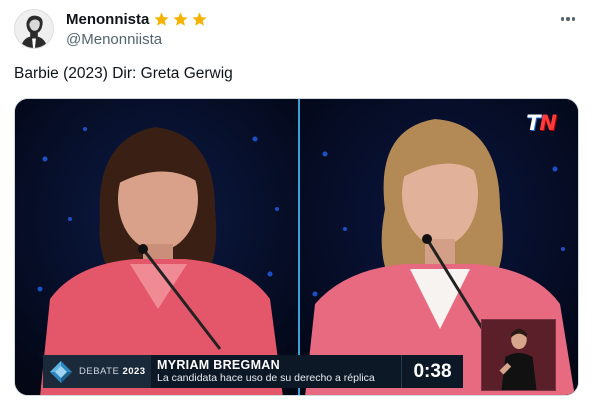 This screenshot has width=593, height=404. Describe the element at coordinates (533, 123) in the screenshot. I see `tn-logo-t: T` at that location.